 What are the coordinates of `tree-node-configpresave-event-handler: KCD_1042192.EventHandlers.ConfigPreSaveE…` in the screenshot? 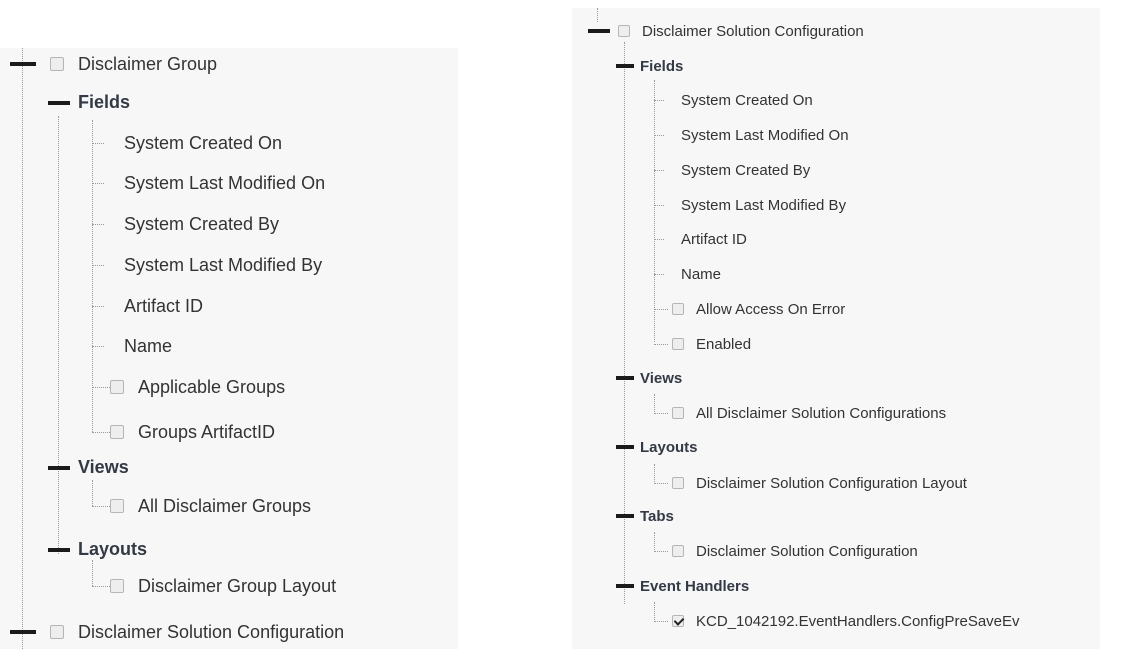 It's located at (846, 621).